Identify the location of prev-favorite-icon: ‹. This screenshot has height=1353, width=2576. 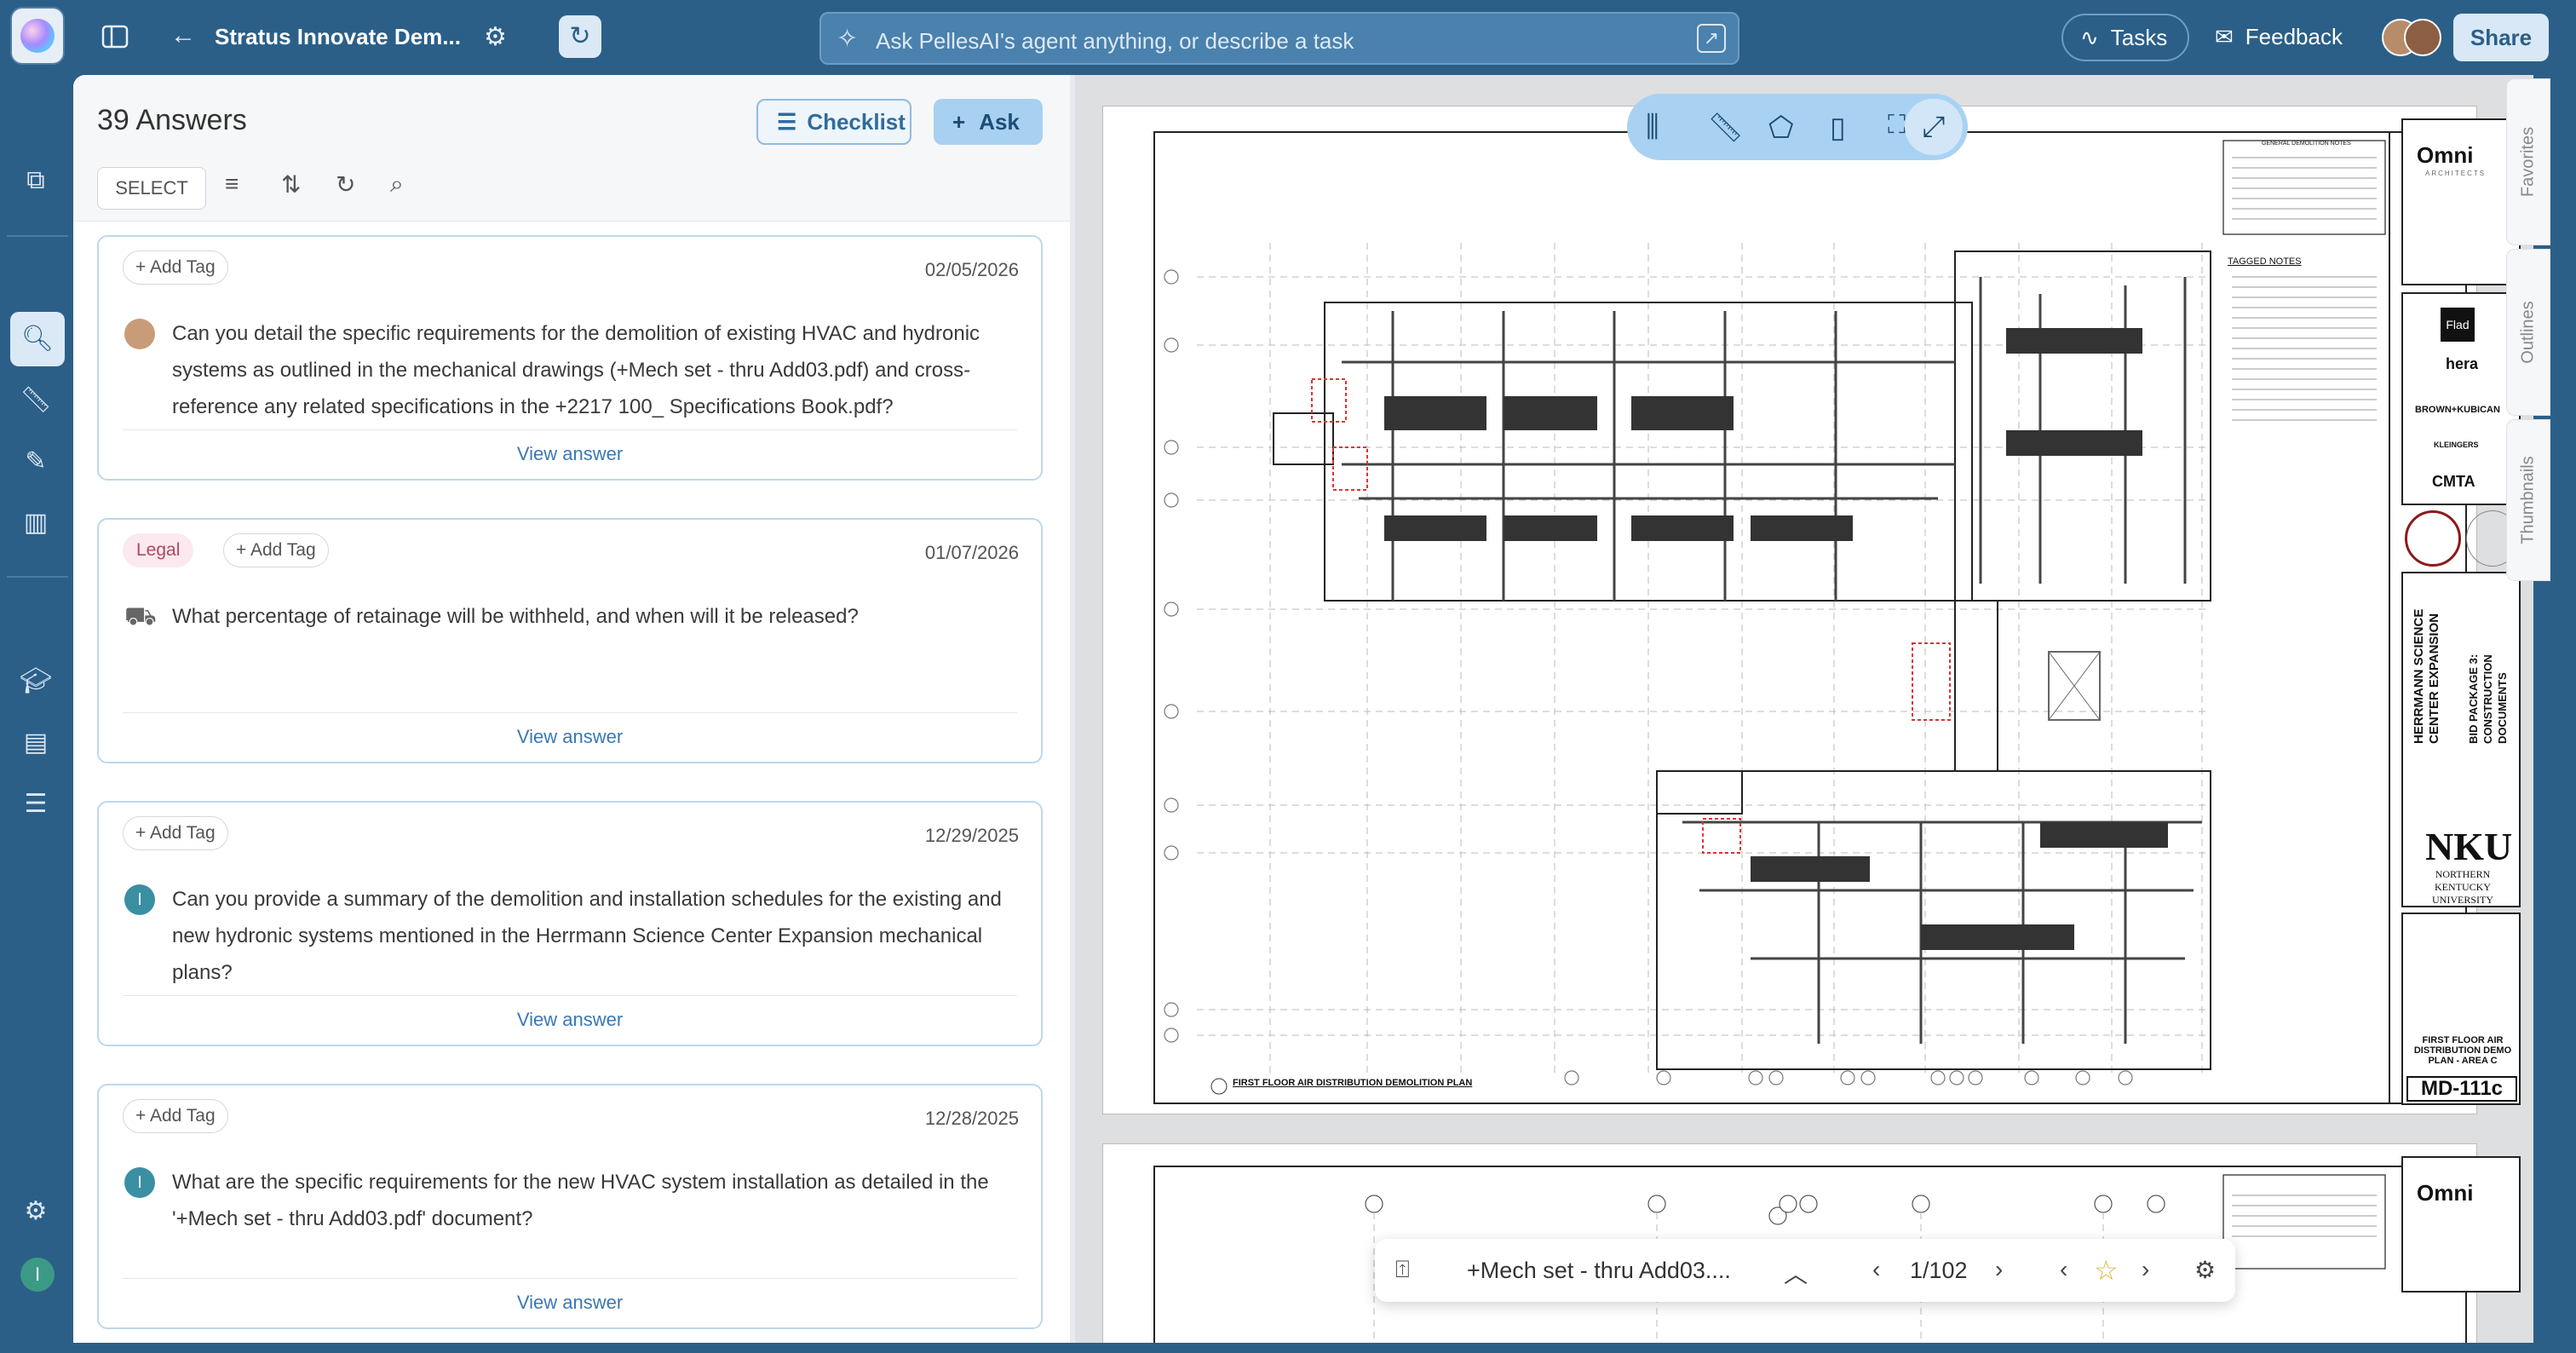
(2063, 1269).